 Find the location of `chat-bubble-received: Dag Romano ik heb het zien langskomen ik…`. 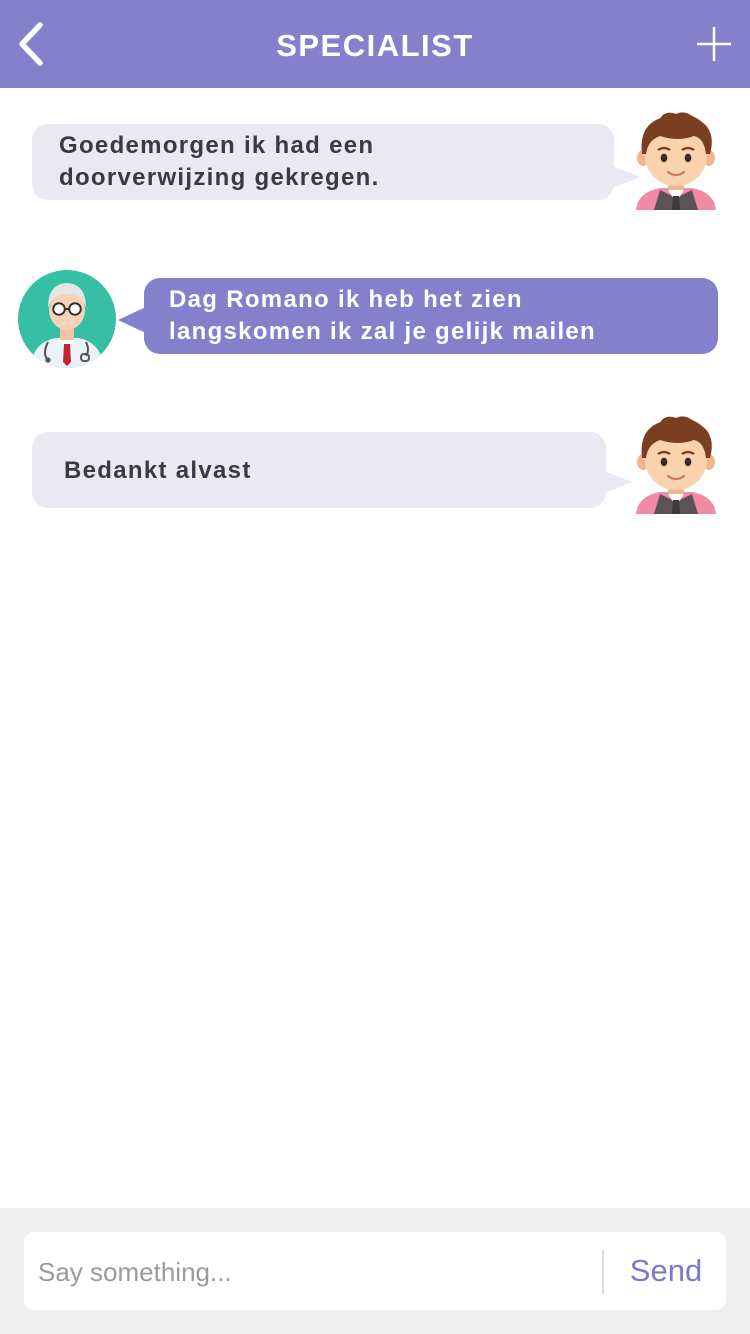

chat-bubble-received: Dag Romano ik heb het zien langskomen ik… is located at coordinates (431, 316).